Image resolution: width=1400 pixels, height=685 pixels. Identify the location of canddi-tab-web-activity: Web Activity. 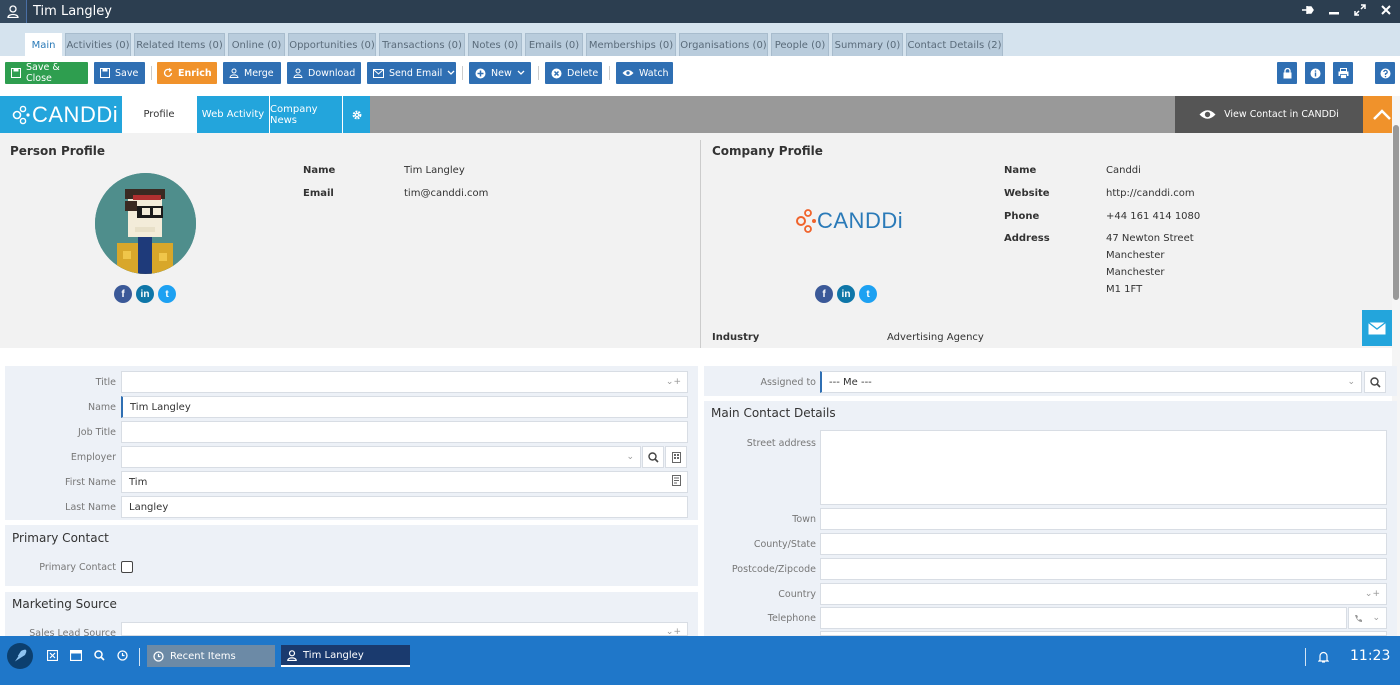
(232, 114).